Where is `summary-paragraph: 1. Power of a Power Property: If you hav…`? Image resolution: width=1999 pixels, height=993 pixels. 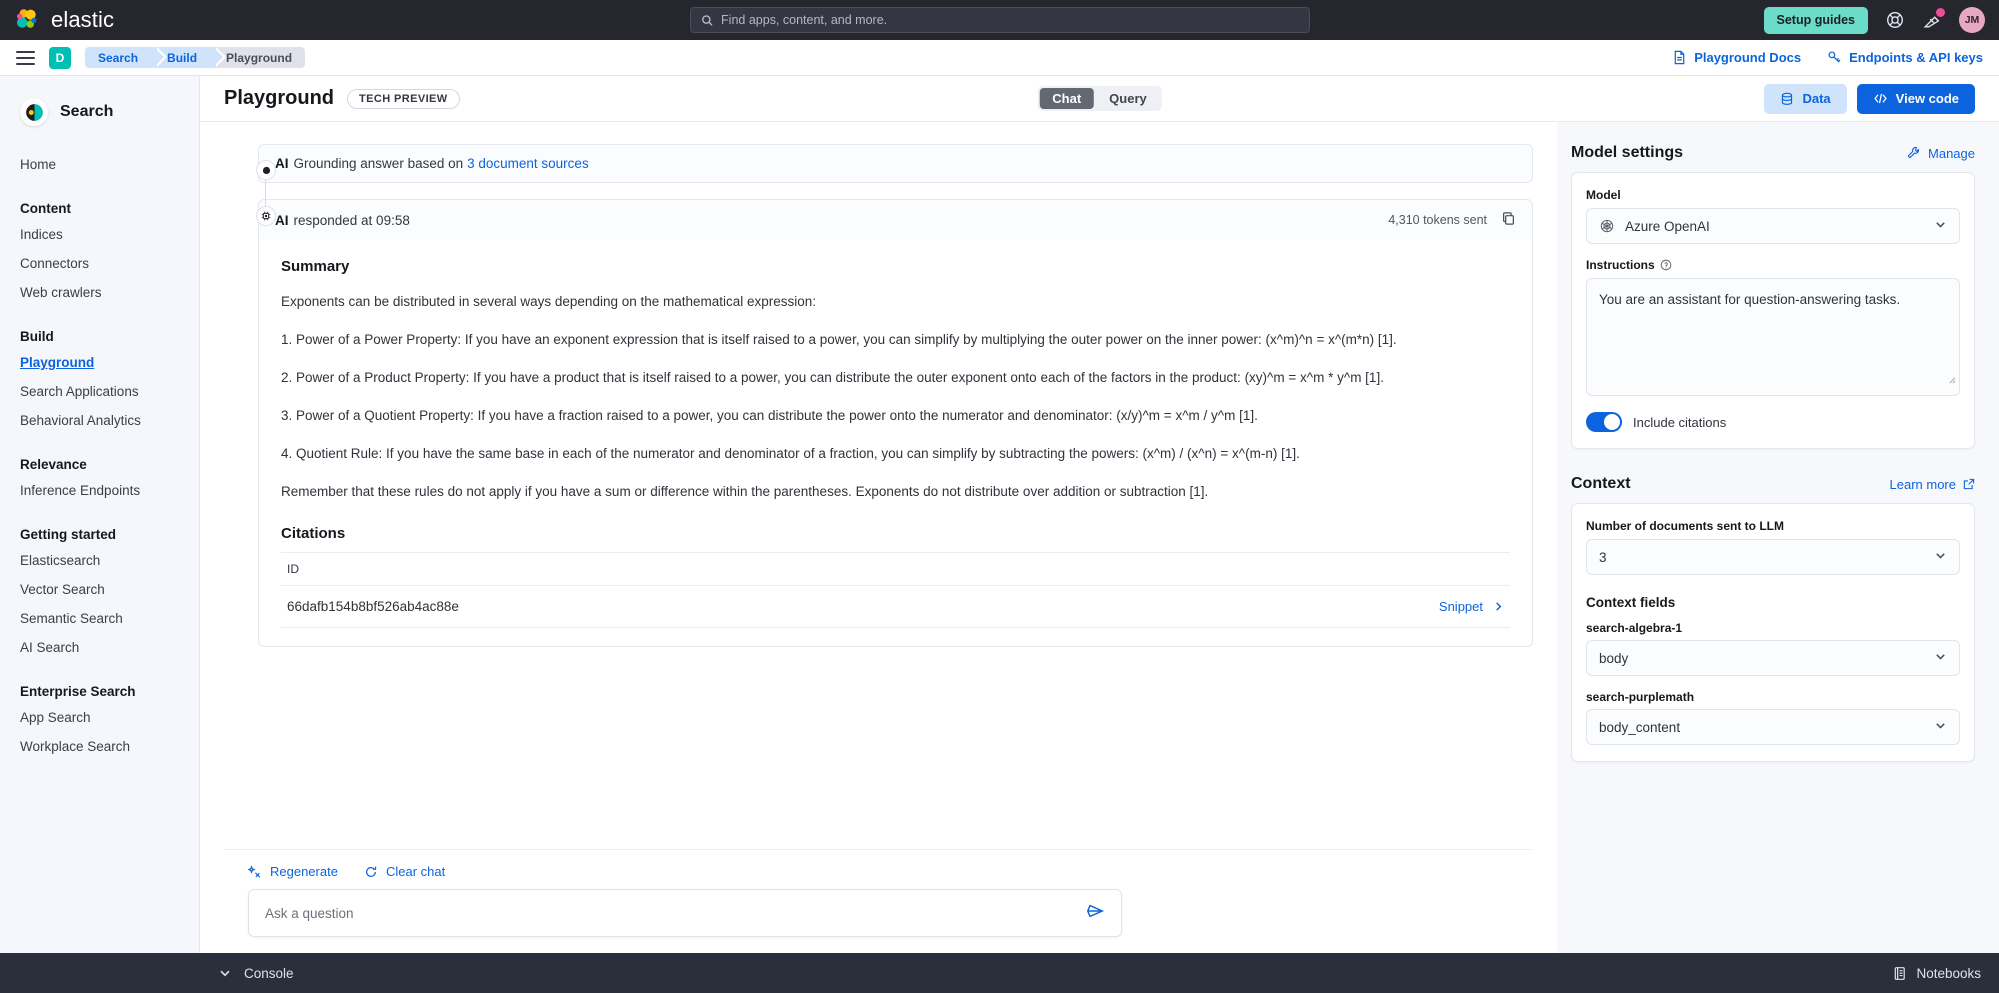 summary-paragraph: 1. Power of a Power Property: If you hav… is located at coordinates (839, 339).